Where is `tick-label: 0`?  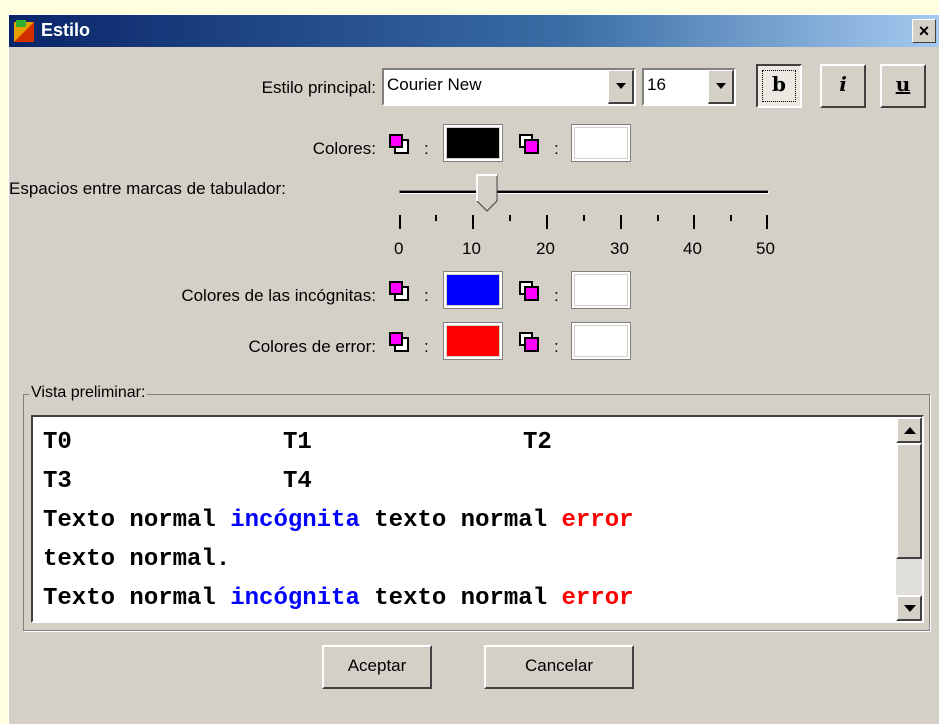
tick-label: 0 is located at coordinates (399, 248).